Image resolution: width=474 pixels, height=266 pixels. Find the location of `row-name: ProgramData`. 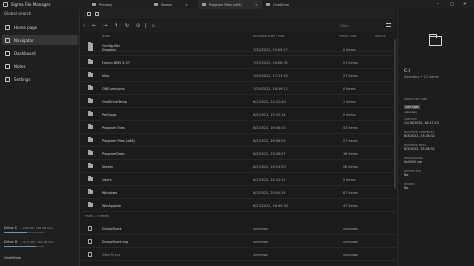

row-name: ProgramData is located at coordinates (113, 153).